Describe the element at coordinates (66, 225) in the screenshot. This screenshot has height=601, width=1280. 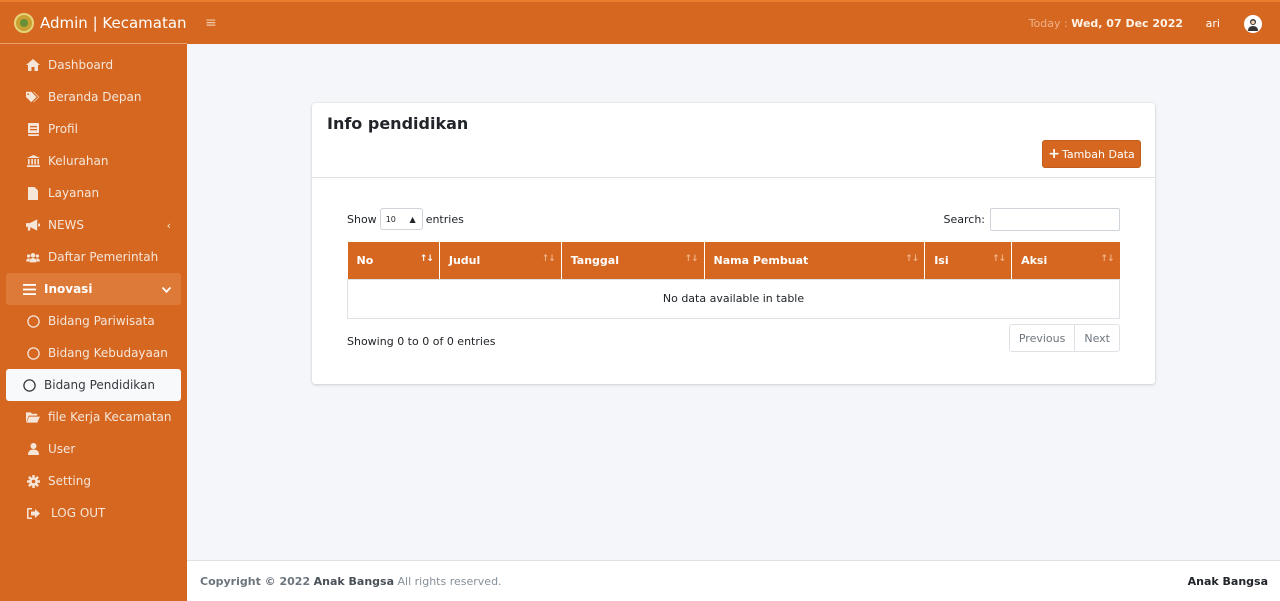
I see `sidebar-item-label: NEWS` at that location.